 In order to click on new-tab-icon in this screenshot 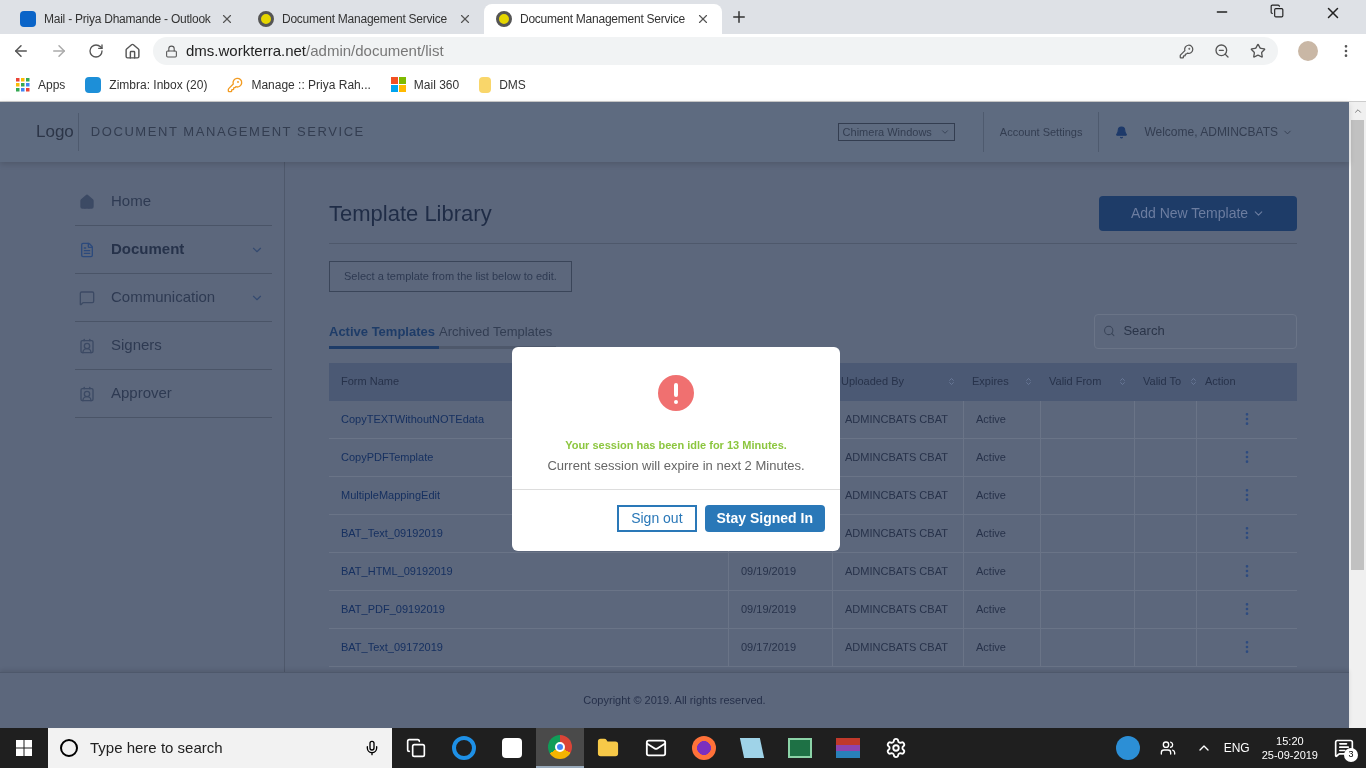, I will do `click(739, 17)`.